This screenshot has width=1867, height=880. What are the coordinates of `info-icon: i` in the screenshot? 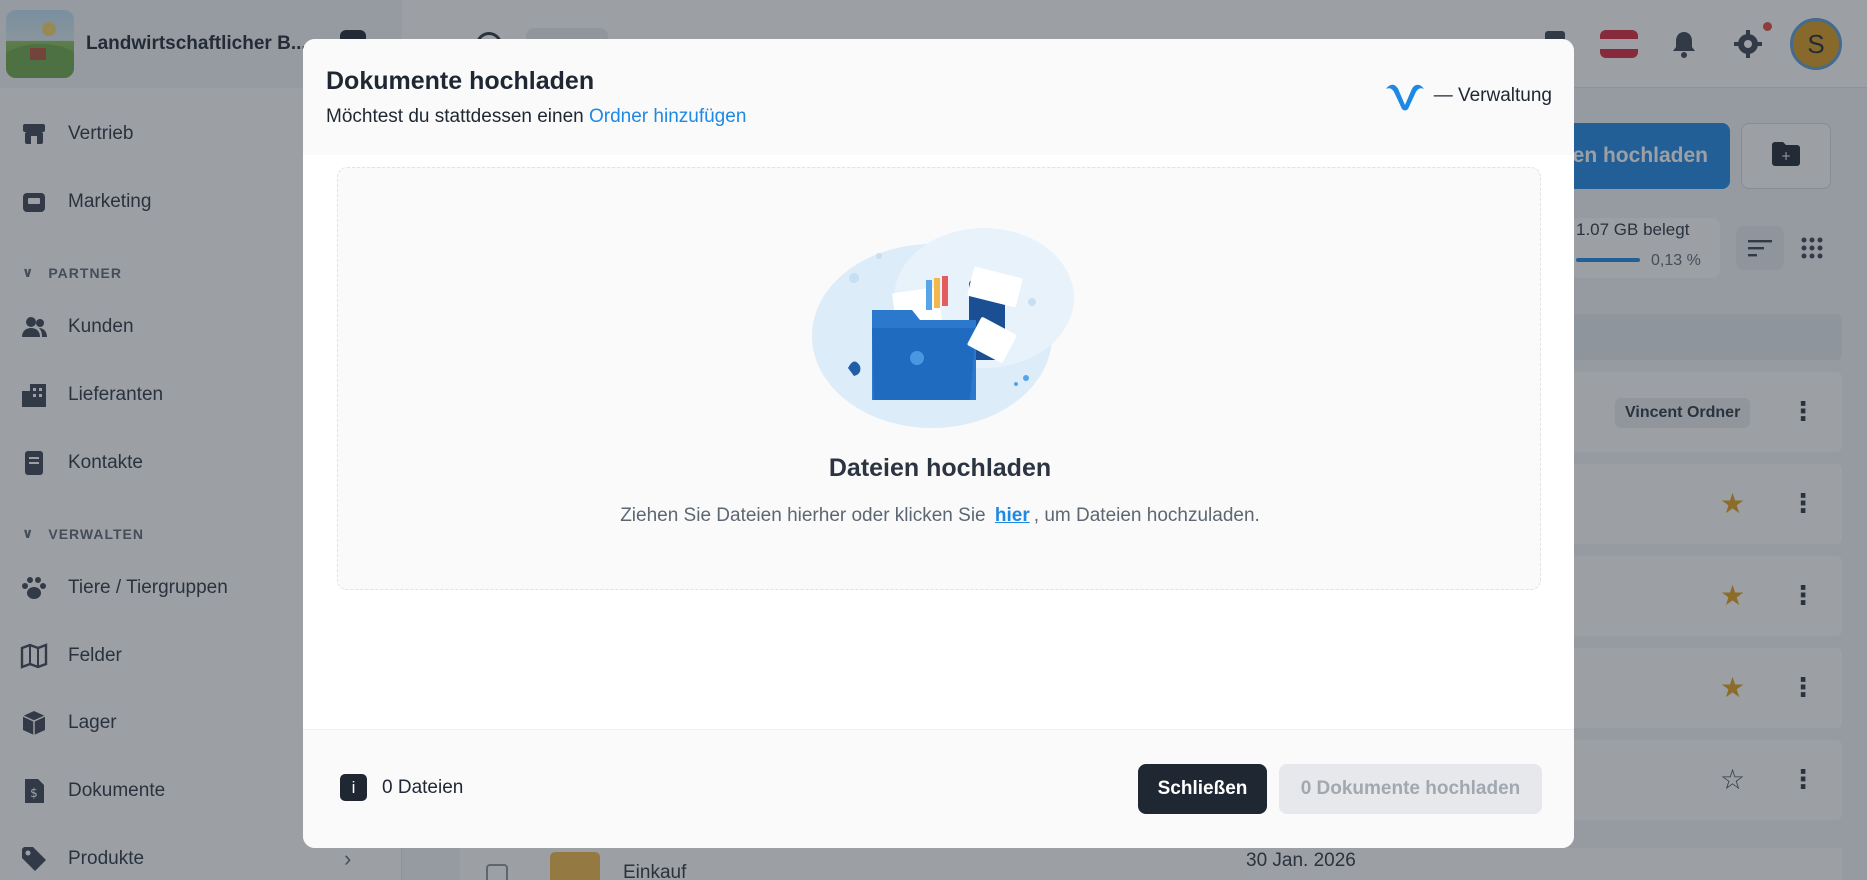 It's located at (353, 787).